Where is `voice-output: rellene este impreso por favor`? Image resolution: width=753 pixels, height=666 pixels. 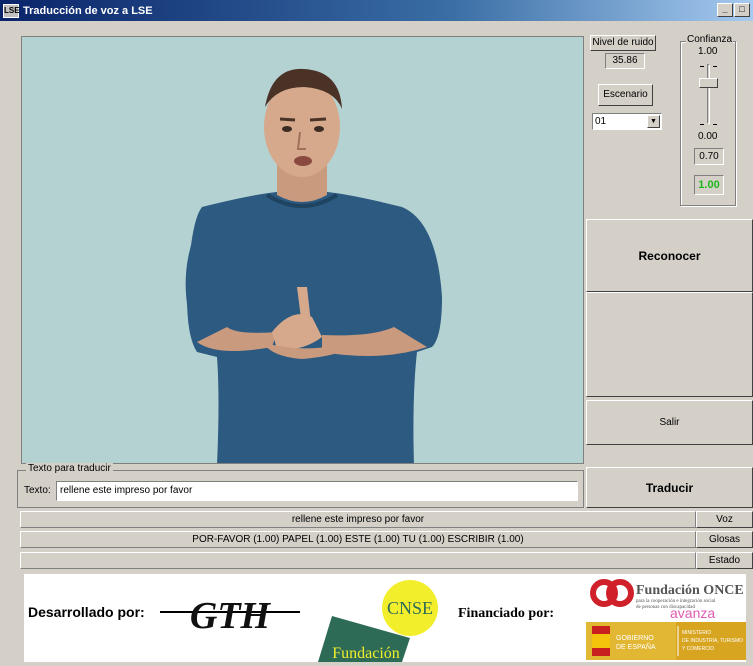 voice-output: rellene este impreso por favor is located at coordinates (358, 519).